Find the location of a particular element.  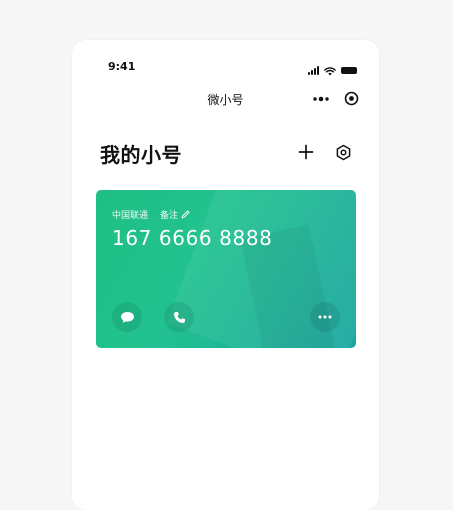

pencil-icon is located at coordinates (185, 214).